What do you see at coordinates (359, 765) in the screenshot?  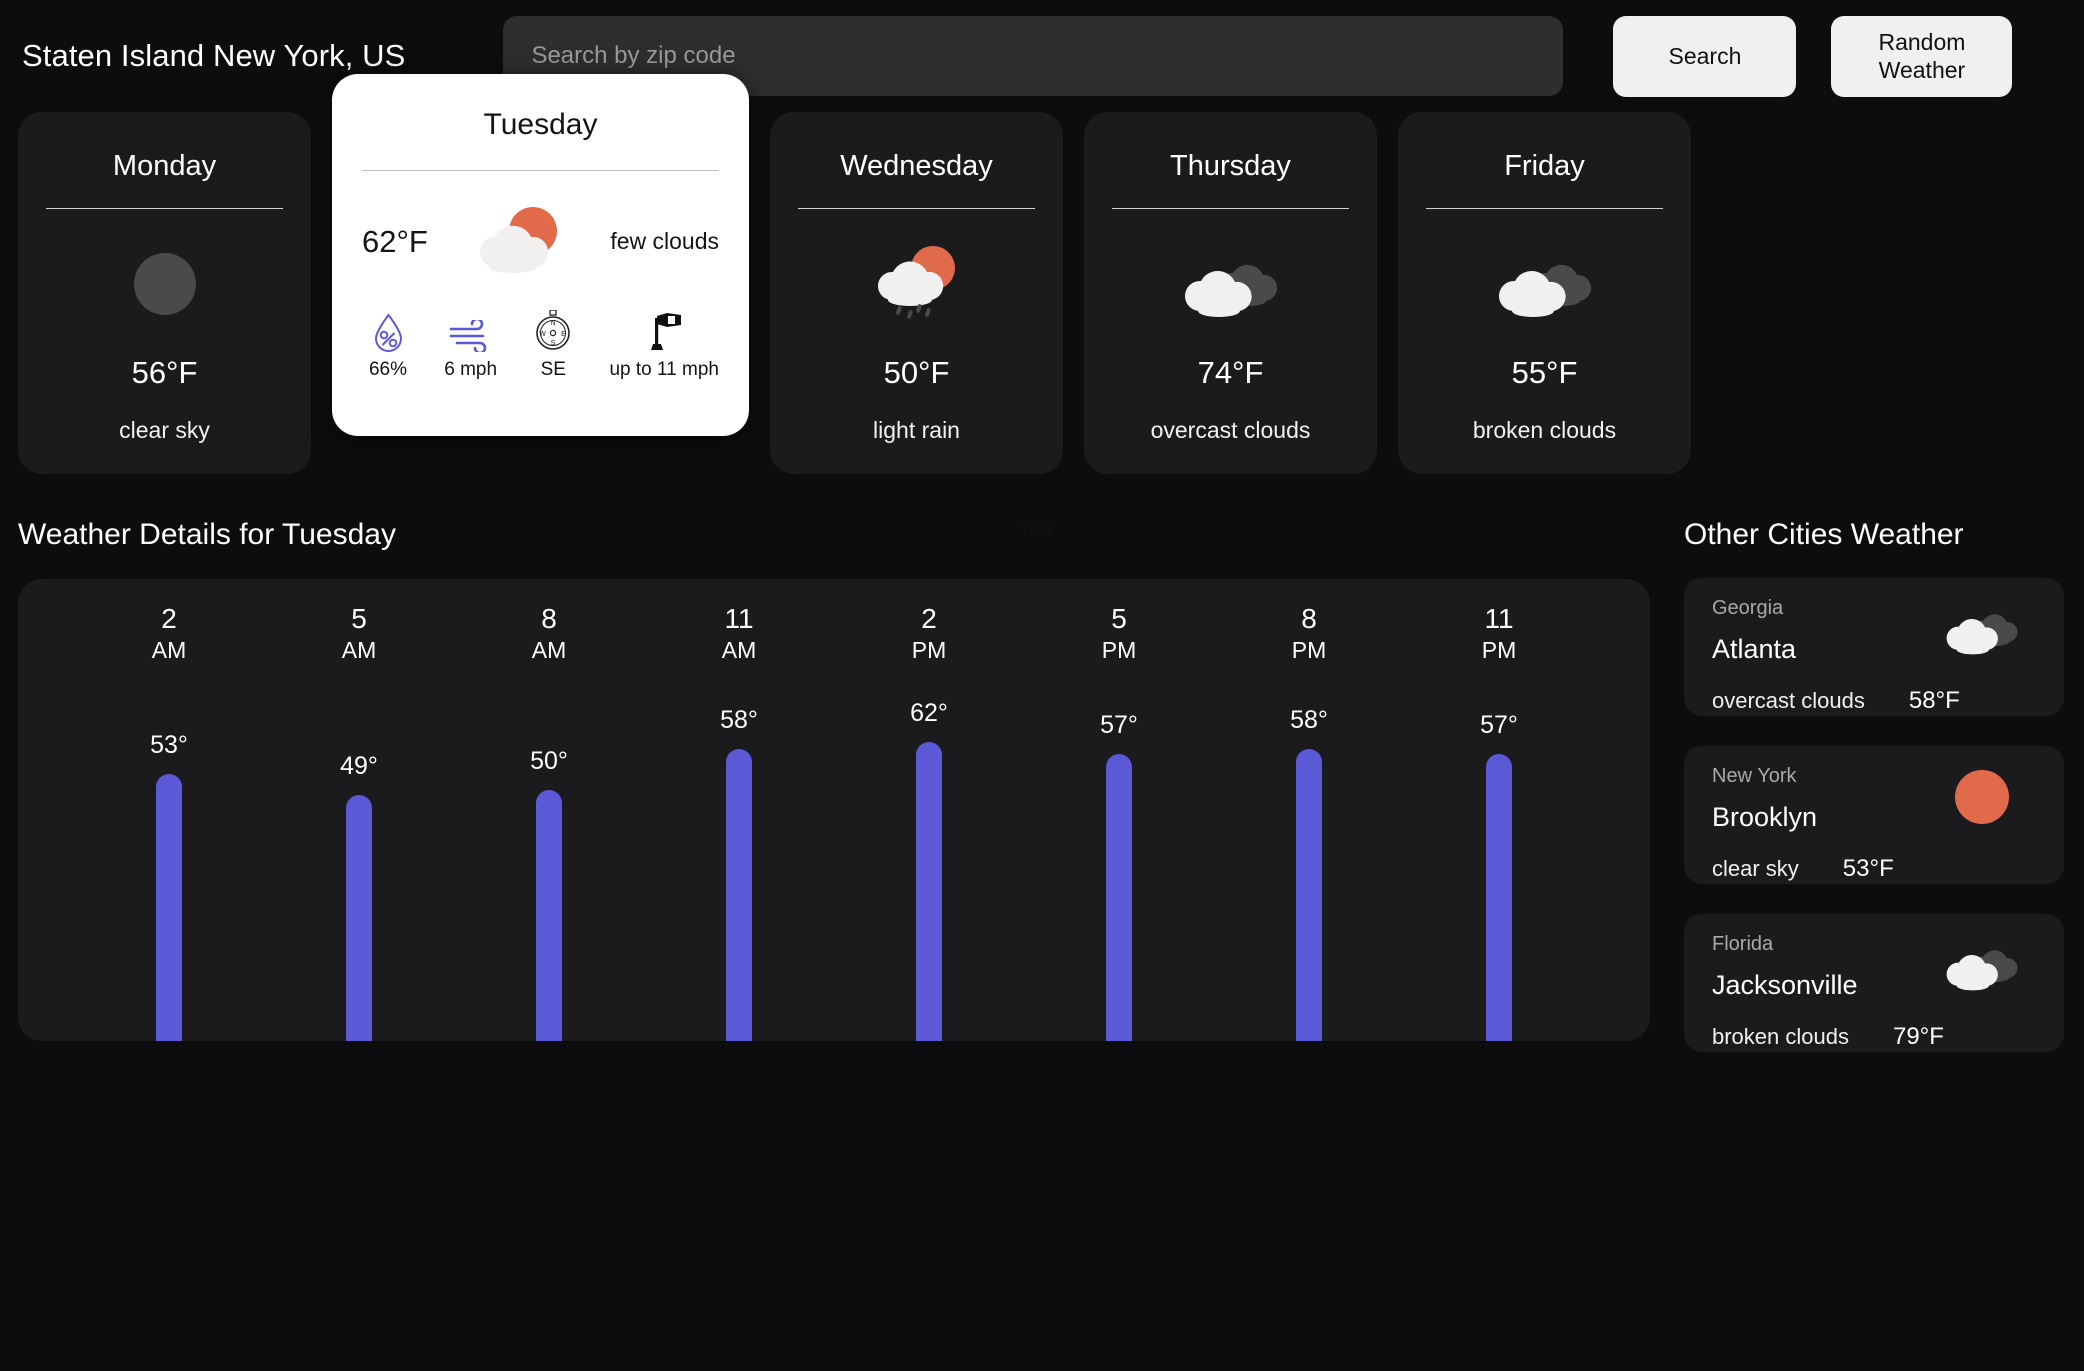 I see `bar-value-label: 49°` at bounding box center [359, 765].